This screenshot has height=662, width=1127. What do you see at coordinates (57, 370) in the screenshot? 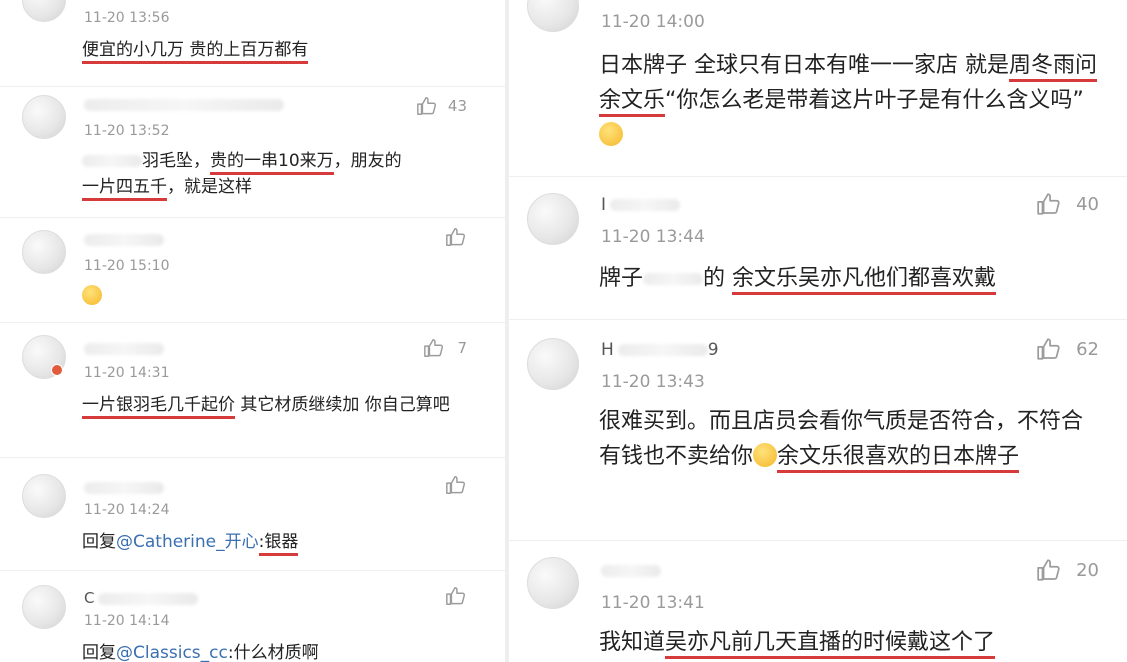
I see `badge-icon` at bounding box center [57, 370].